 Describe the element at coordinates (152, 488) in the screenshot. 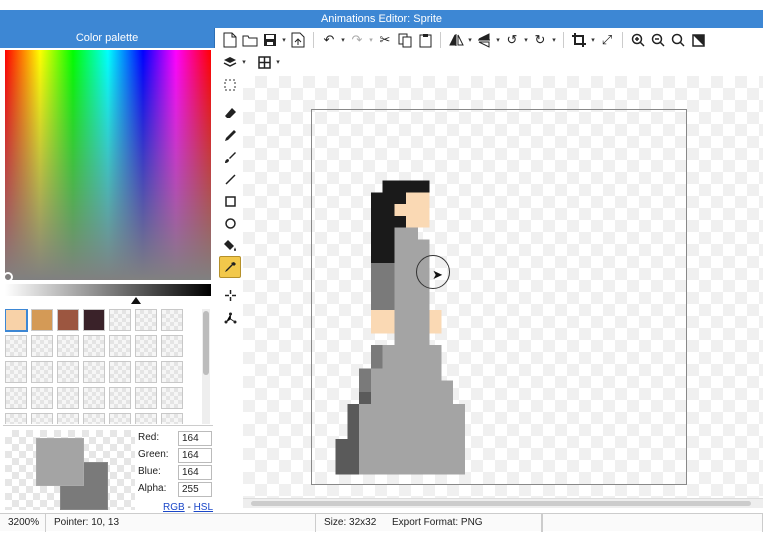

I see `alpha-label: Alpha:` at that location.